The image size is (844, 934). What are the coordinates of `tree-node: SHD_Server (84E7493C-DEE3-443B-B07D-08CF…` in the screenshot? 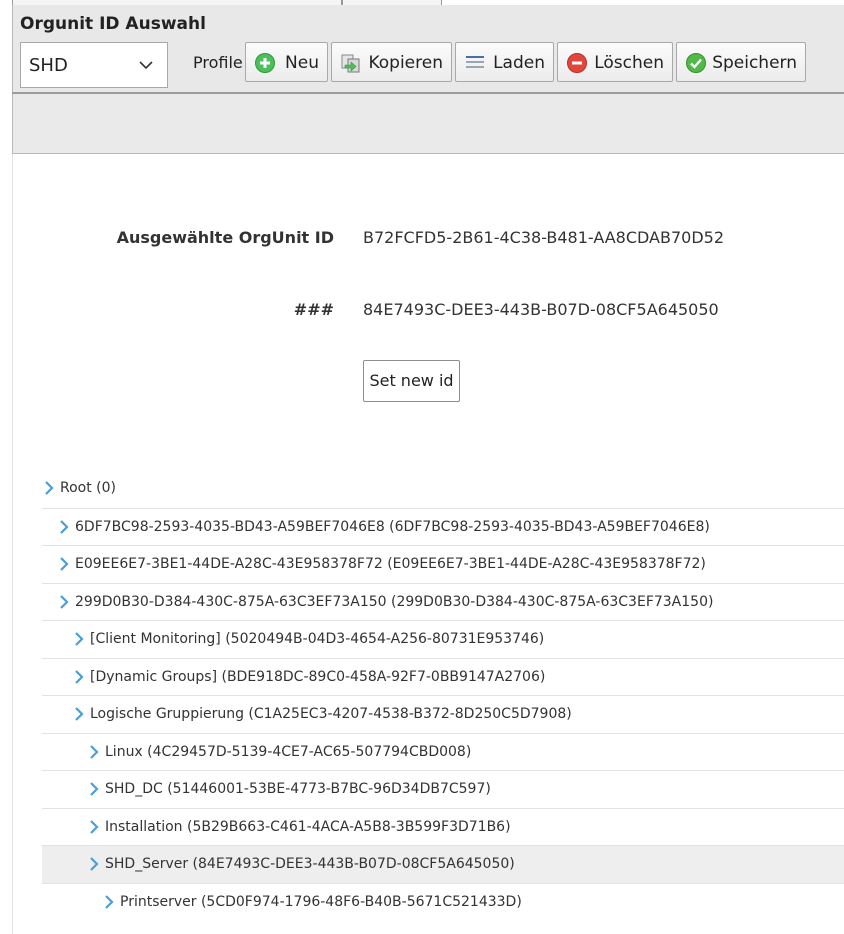 It's located at (443, 864).